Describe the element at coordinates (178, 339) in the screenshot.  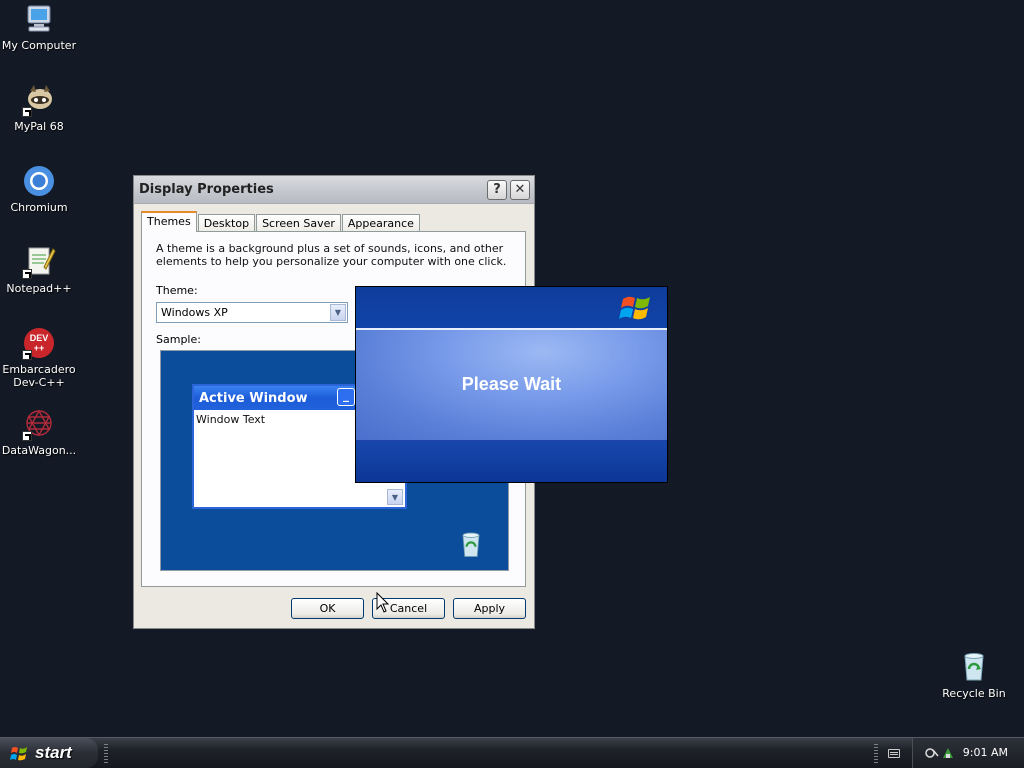
I see `sample-label: Sample:` at that location.